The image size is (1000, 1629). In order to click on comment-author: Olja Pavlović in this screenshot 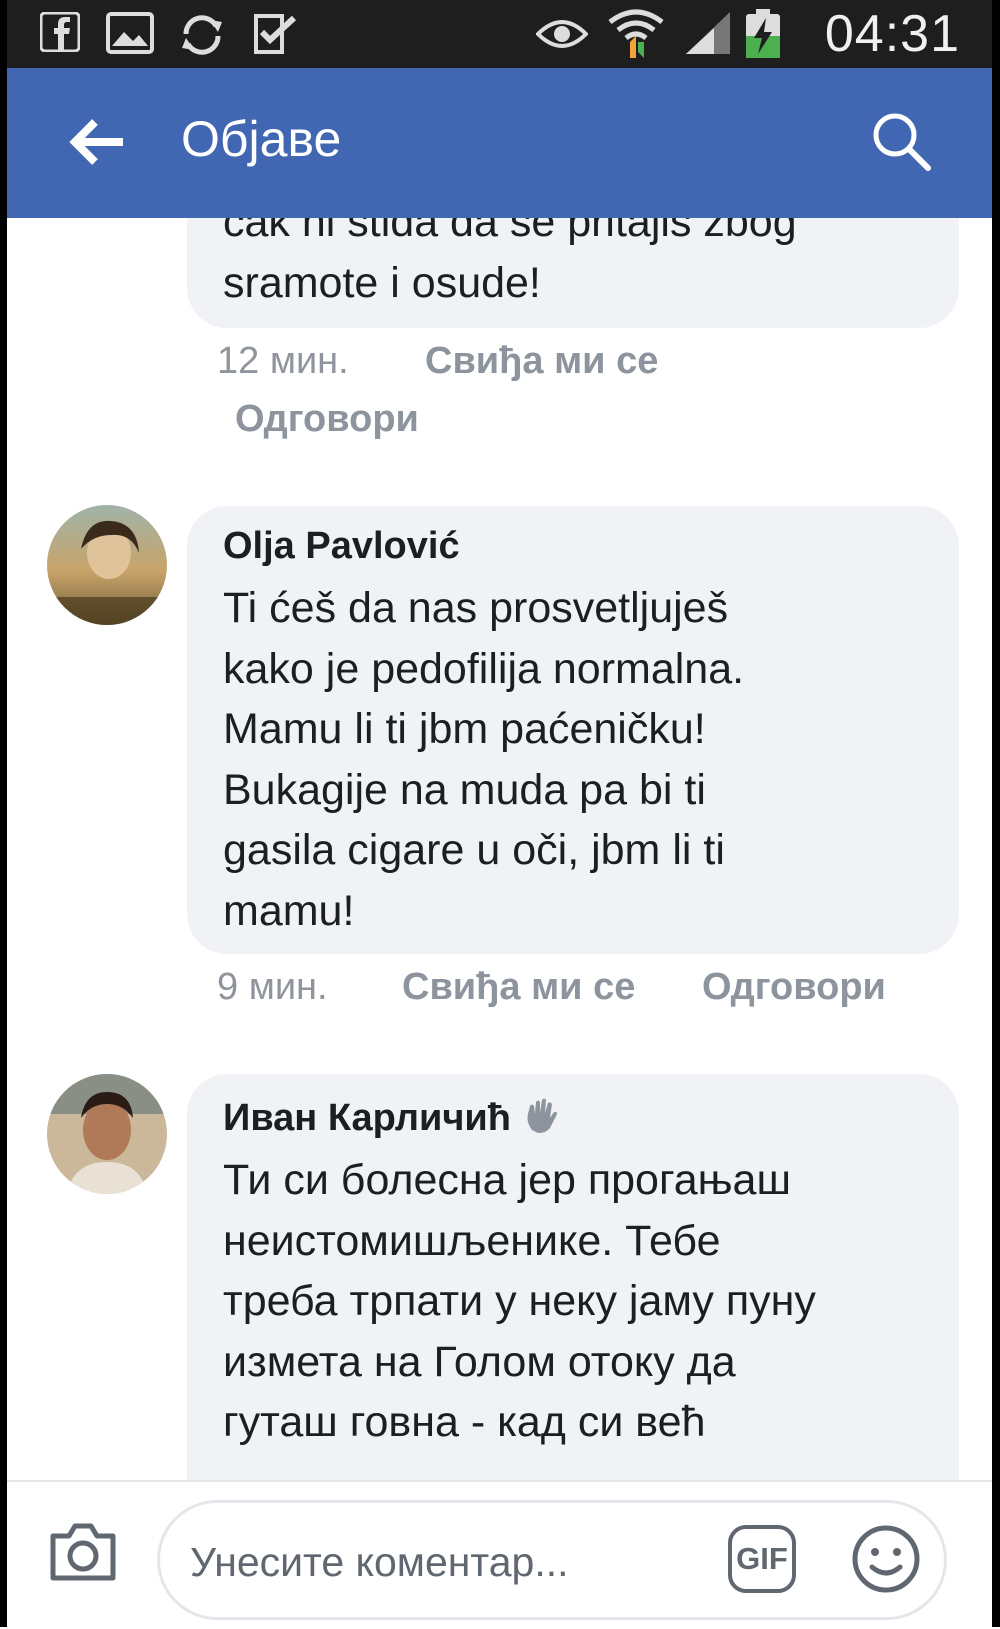, I will do `click(573, 546)`.